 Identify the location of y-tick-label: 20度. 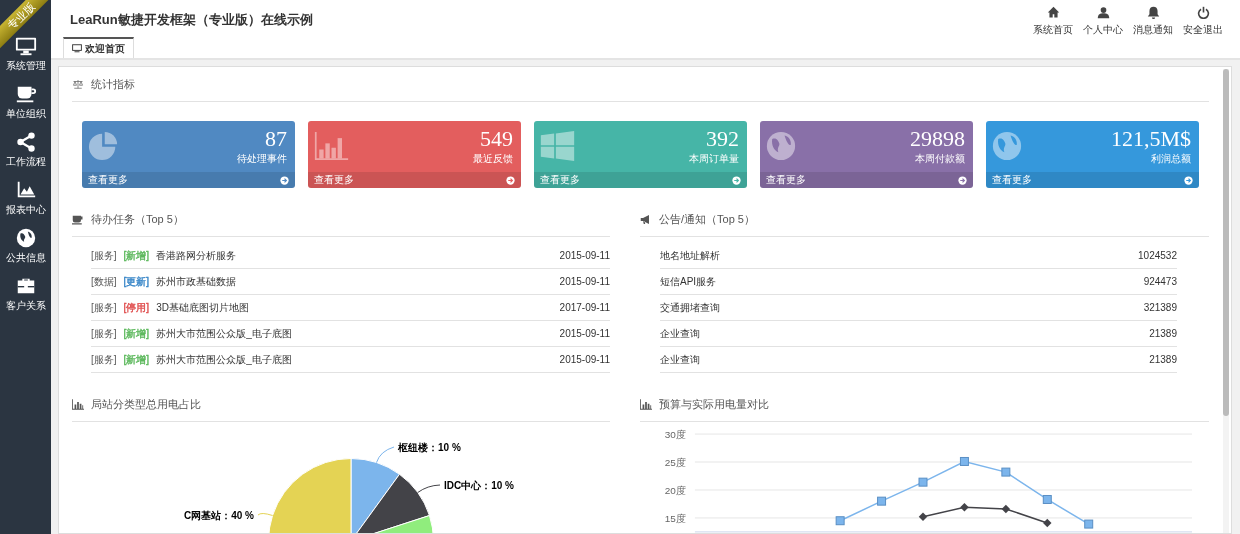
(675, 490).